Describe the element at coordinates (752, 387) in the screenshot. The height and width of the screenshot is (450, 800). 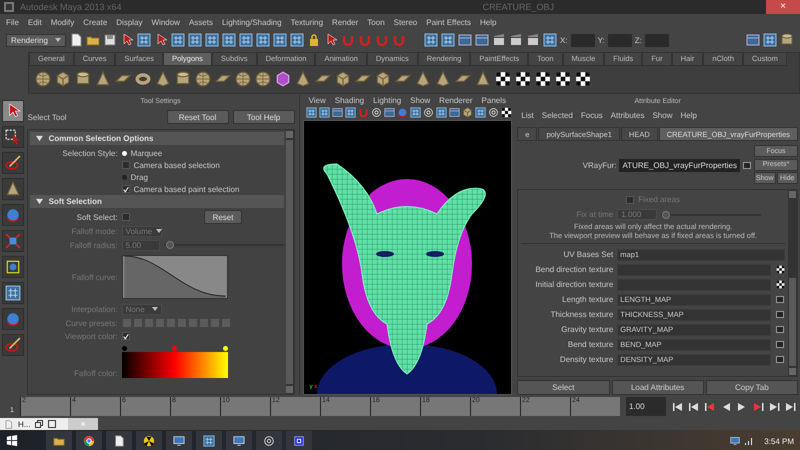
I see `attribute-editor-button: Copy Tab` at that location.